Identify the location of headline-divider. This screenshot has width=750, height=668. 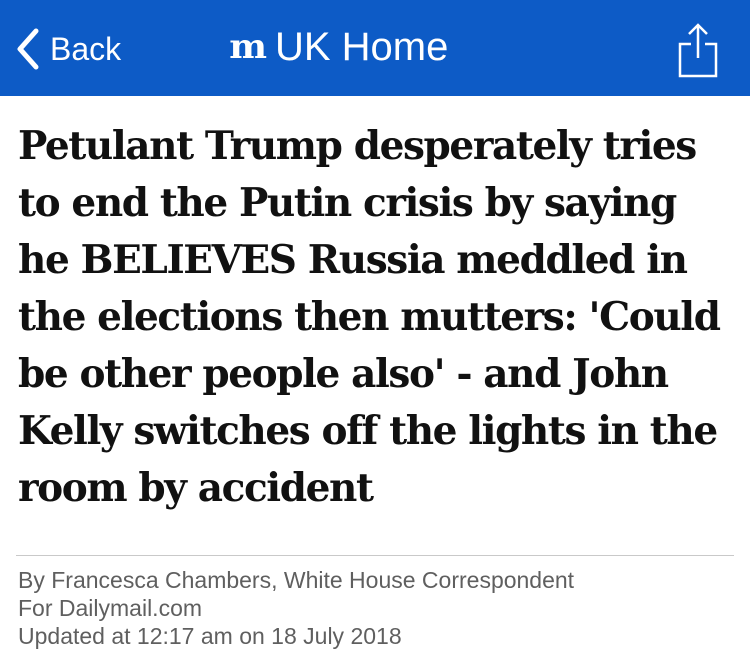
(375, 555).